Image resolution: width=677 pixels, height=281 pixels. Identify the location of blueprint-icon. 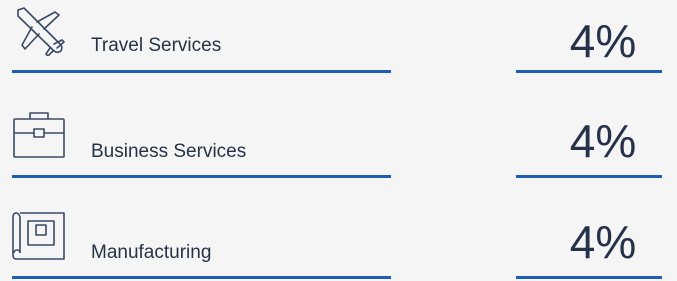
(39, 235).